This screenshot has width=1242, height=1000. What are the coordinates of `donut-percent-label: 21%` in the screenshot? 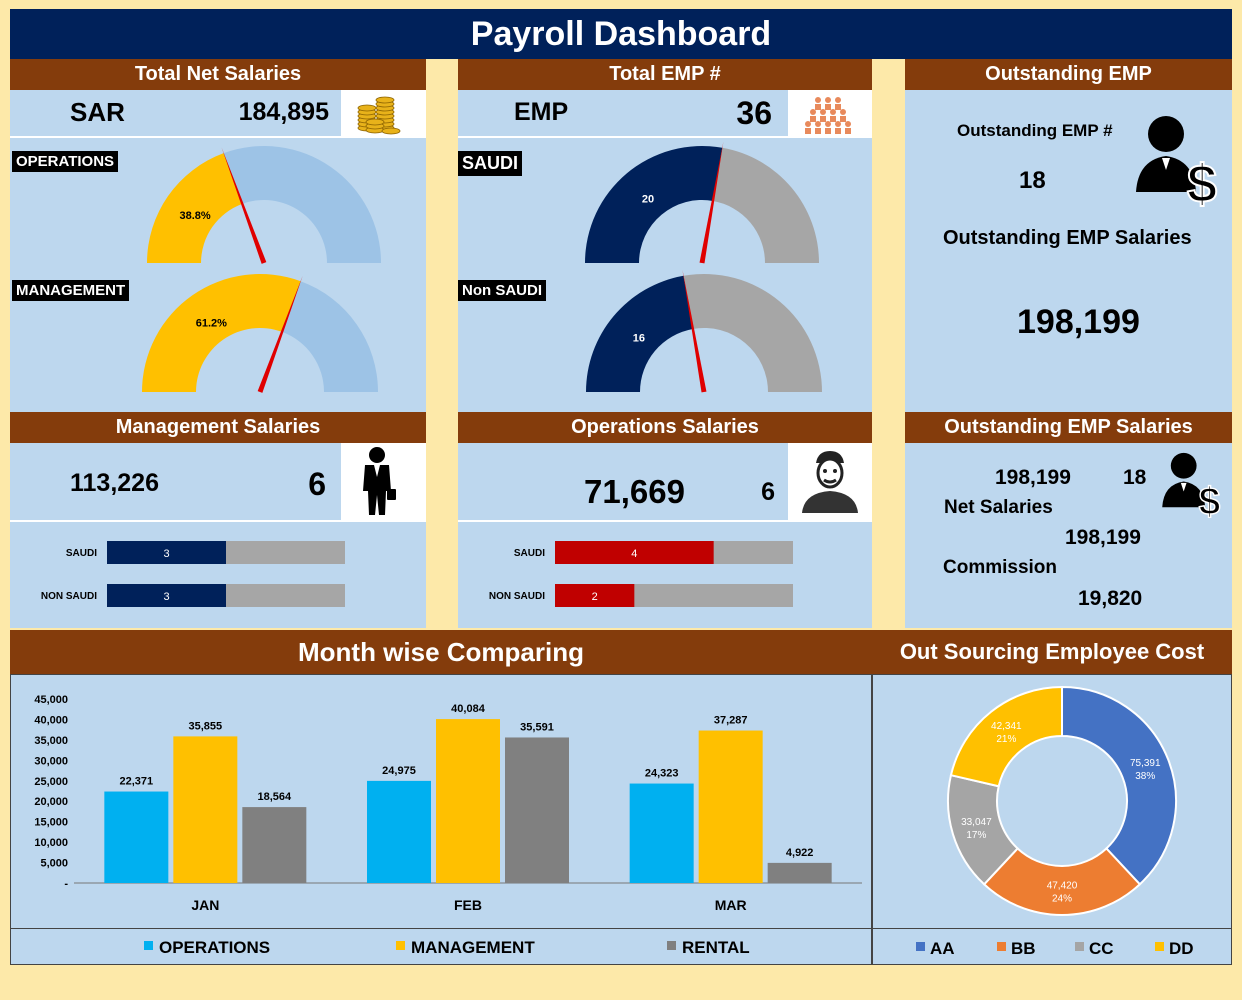 It's located at (1006, 739).